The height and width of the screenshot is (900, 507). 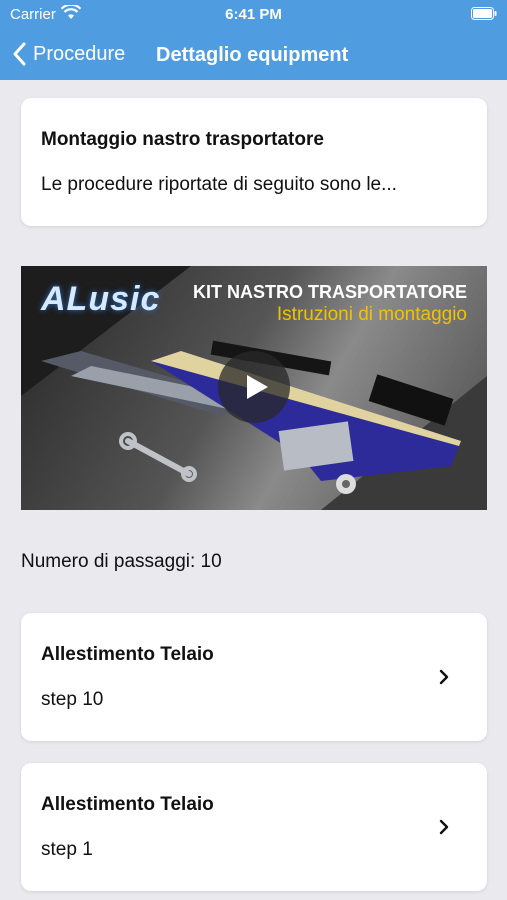 I want to click on brand-logo: ALusic, so click(x=101, y=299).